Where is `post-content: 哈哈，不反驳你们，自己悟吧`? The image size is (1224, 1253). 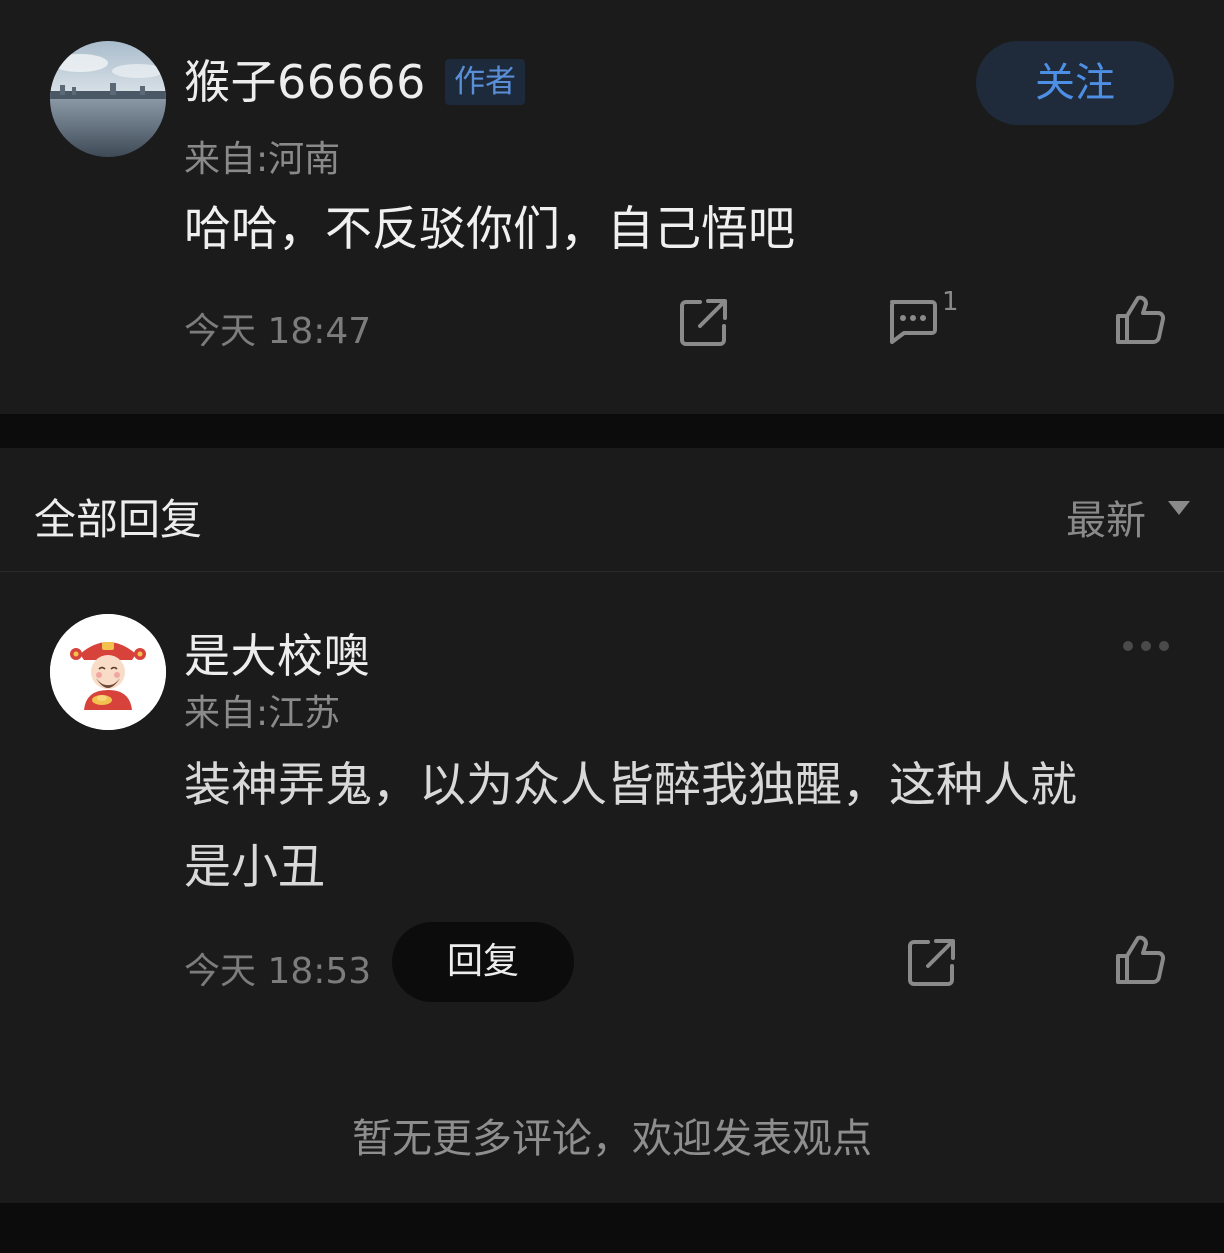
post-content: 哈哈，不反驳你们，自己悟吧 is located at coordinates (489, 229).